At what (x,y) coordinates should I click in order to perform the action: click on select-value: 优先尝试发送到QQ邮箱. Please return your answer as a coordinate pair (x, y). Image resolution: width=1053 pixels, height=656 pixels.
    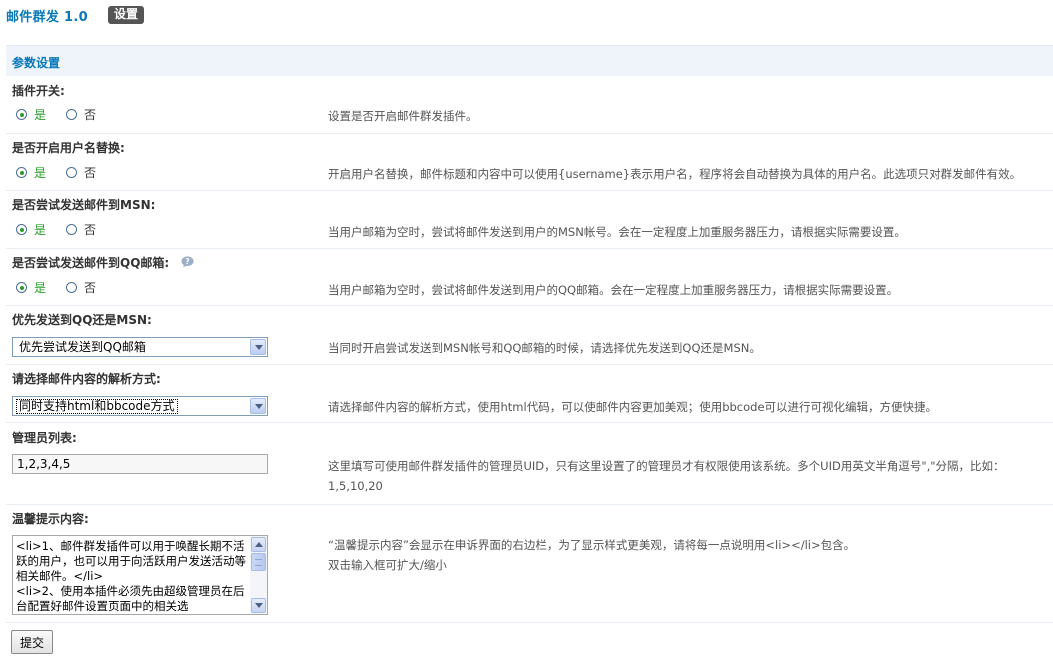
    Looking at the image, I should click on (82, 347).